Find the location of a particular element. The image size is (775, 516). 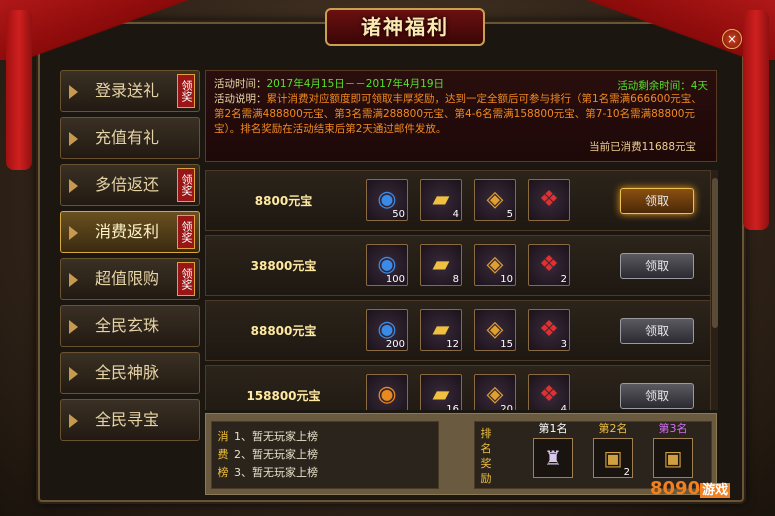

red-gem-icon: ❖ is located at coordinates (549, 199).